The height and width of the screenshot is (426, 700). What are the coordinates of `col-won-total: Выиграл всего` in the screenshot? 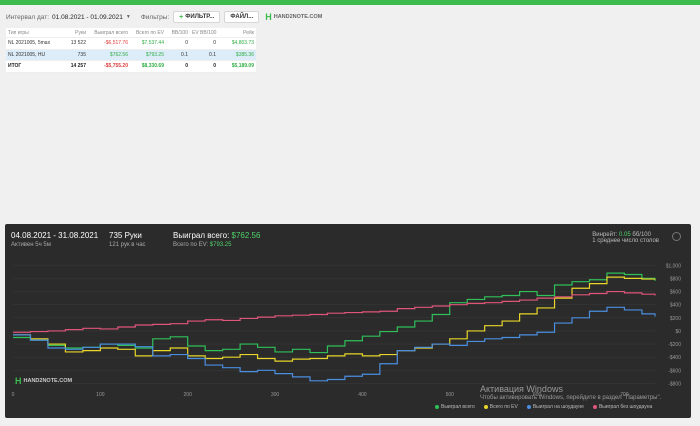 It's located at (109, 33).